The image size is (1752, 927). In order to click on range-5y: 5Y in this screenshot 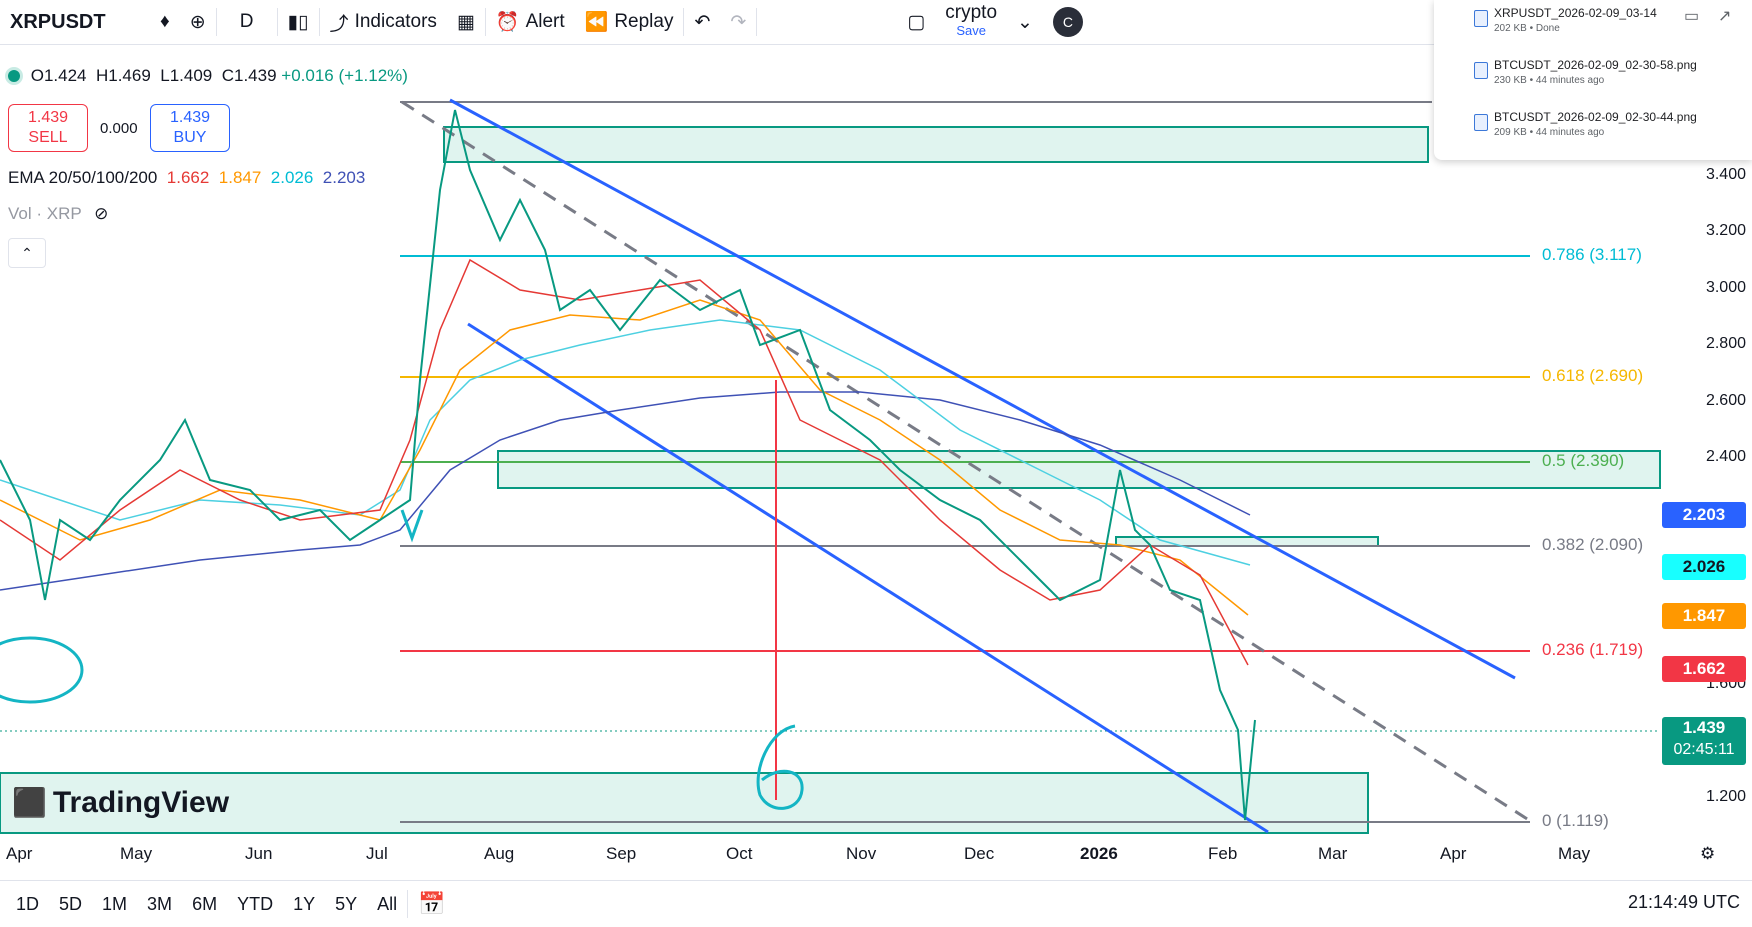, I will do `click(346, 904)`.